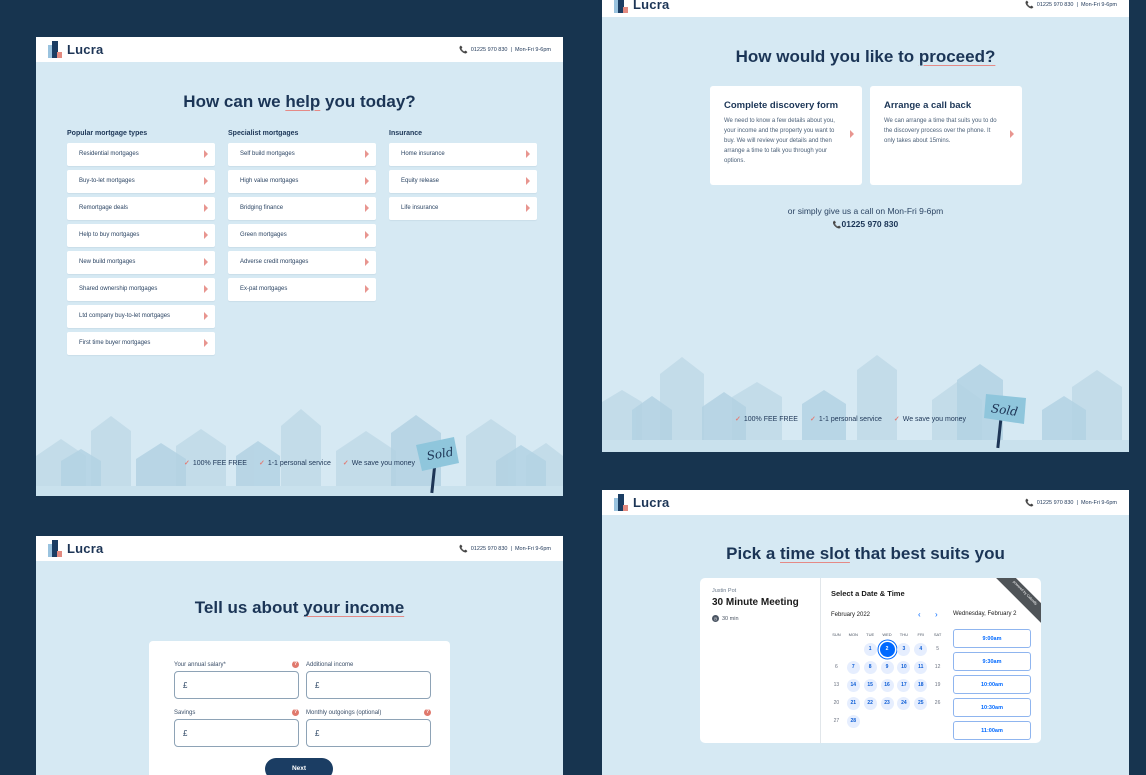 This screenshot has width=1146, height=775. What do you see at coordinates (865, 402) in the screenshot?
I see `neighborhood-illustration` at bounding box center [865, 402].